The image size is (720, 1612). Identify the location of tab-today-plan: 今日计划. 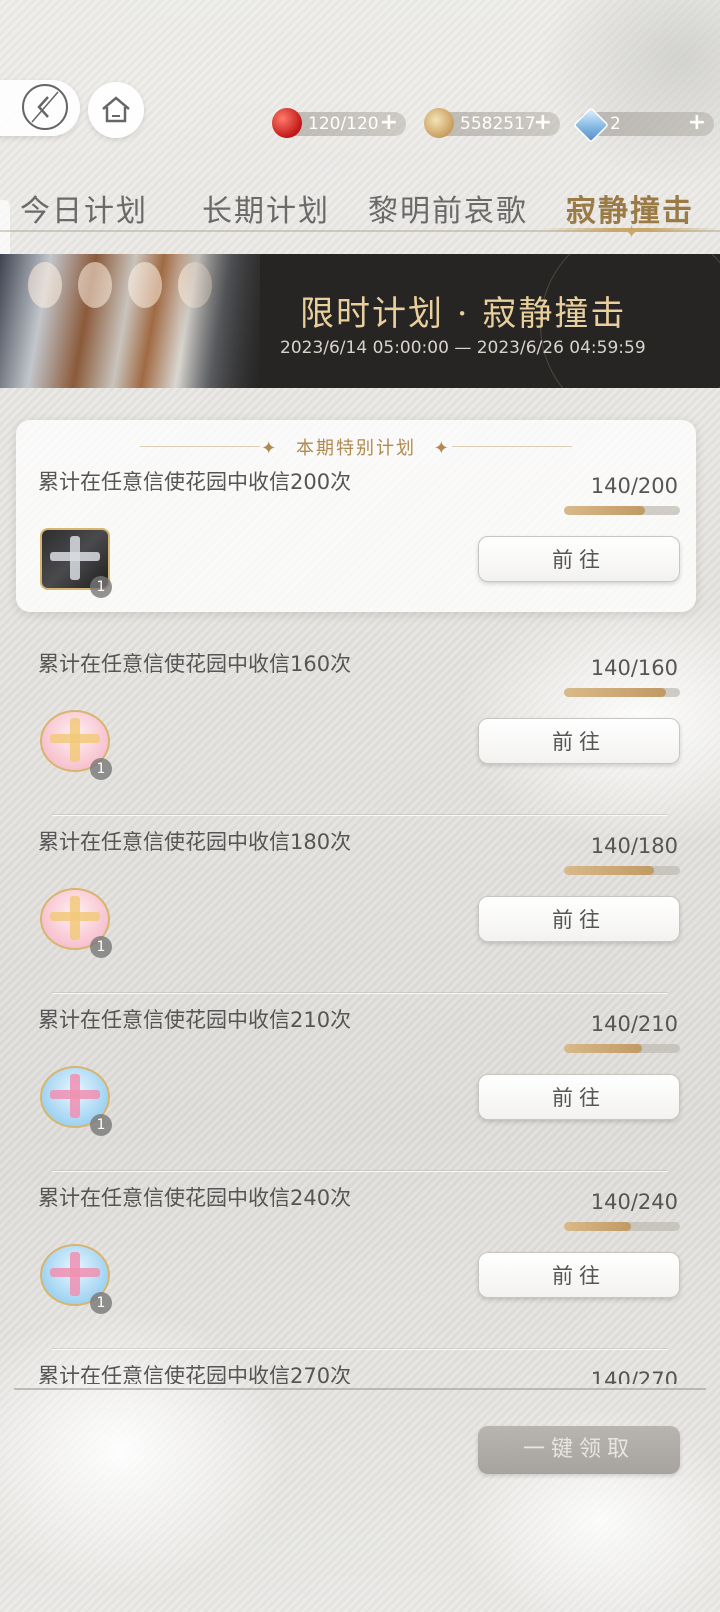
(84, 208).